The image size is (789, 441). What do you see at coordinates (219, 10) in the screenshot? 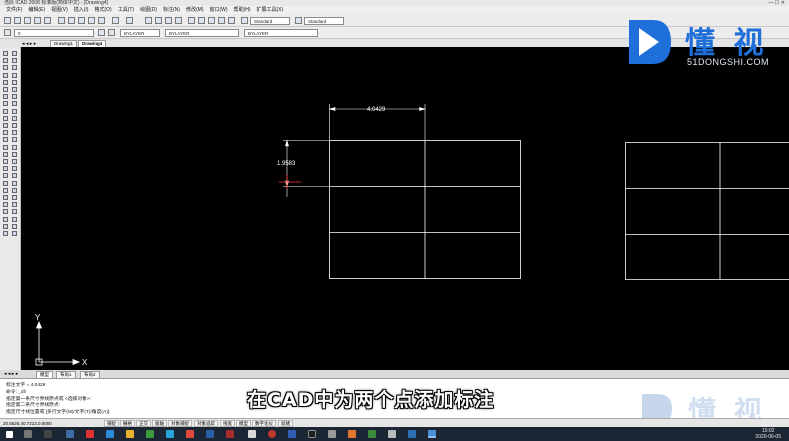
I see `menu-item: 窗口(W)` at bounding box center [219, 10].